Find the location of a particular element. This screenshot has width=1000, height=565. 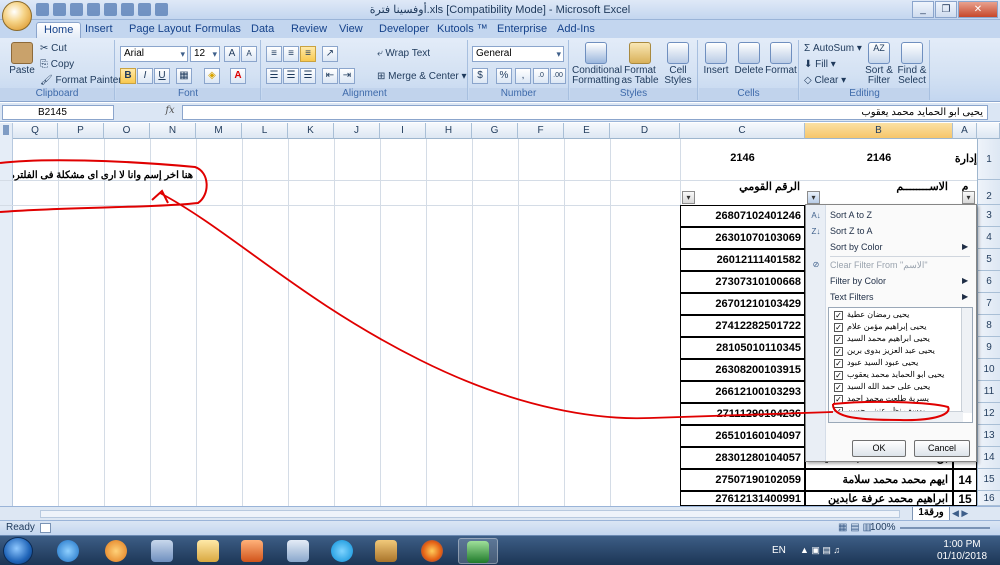

ok-button: OK is located at coordinates (879, 448).